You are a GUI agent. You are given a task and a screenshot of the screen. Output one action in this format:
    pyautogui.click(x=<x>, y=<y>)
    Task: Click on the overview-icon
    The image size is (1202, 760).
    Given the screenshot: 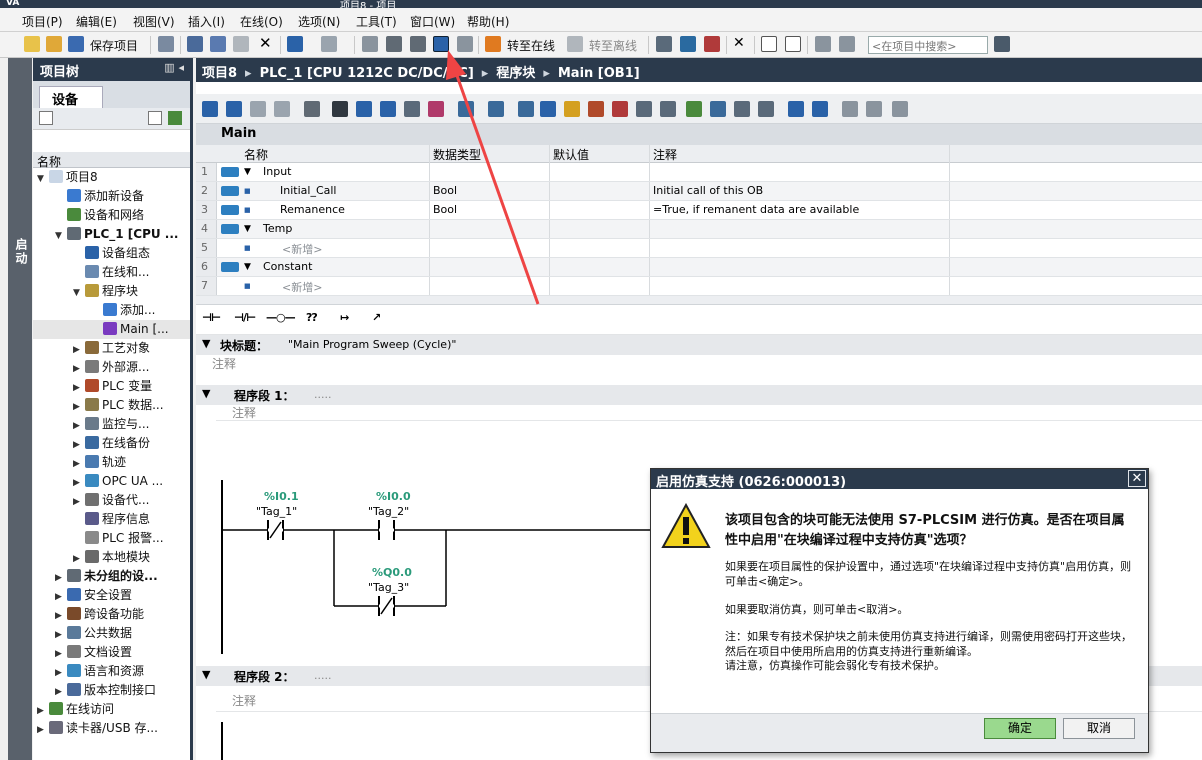 What is the action you would take?
    pyautogui.click(x=46, y=118)
    